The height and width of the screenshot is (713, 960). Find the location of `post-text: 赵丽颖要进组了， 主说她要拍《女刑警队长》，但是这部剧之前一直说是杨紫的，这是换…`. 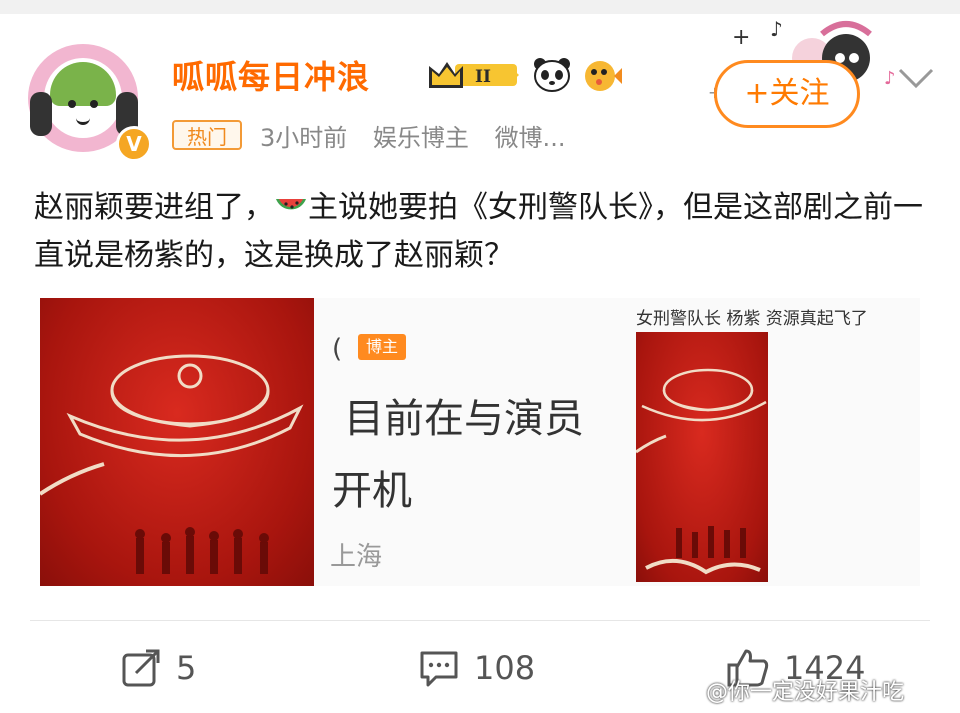

post-text: 赵丽颖要进组了， 主说她要拍《女刑警队长》，但是这部剧之前一直说是杨紫的，这是换… is located at coordinates (479, 232).